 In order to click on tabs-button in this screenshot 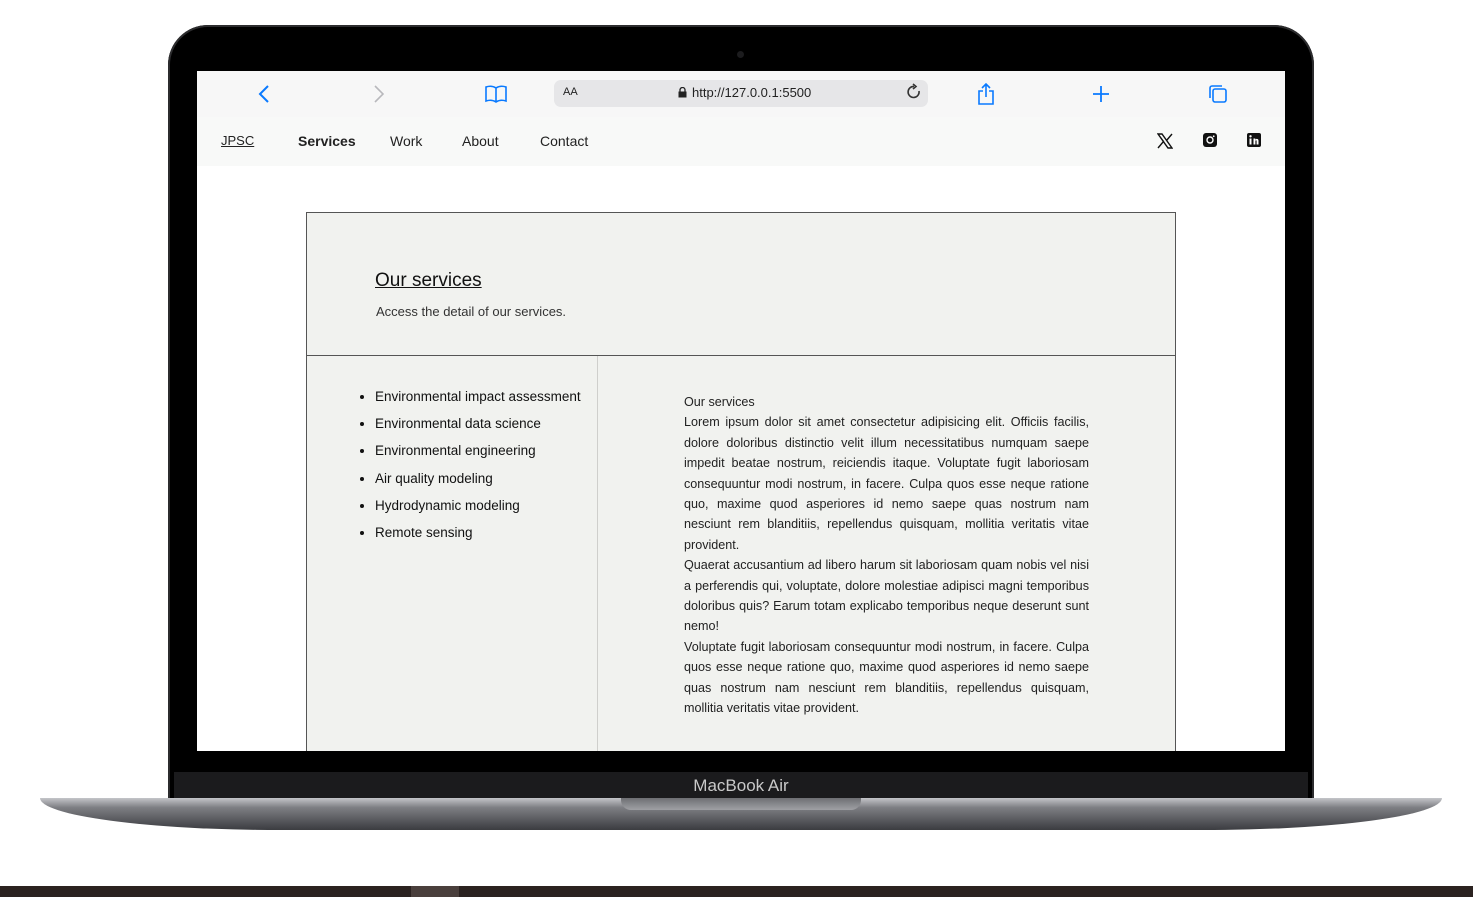, I will do `click(1218, 94)`.